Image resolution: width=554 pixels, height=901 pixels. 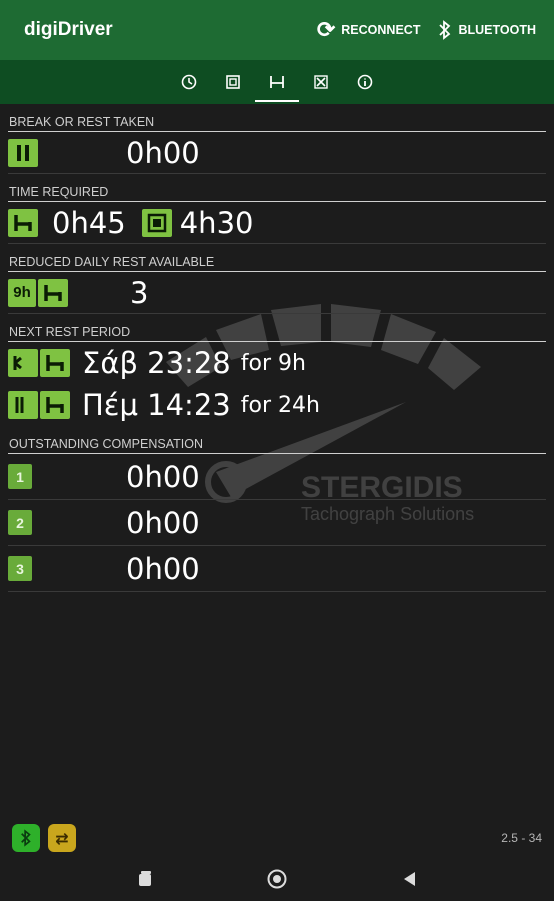 I want to click on reconnect-button: ⟳ RECONNECT, so click(x=369, y=30).